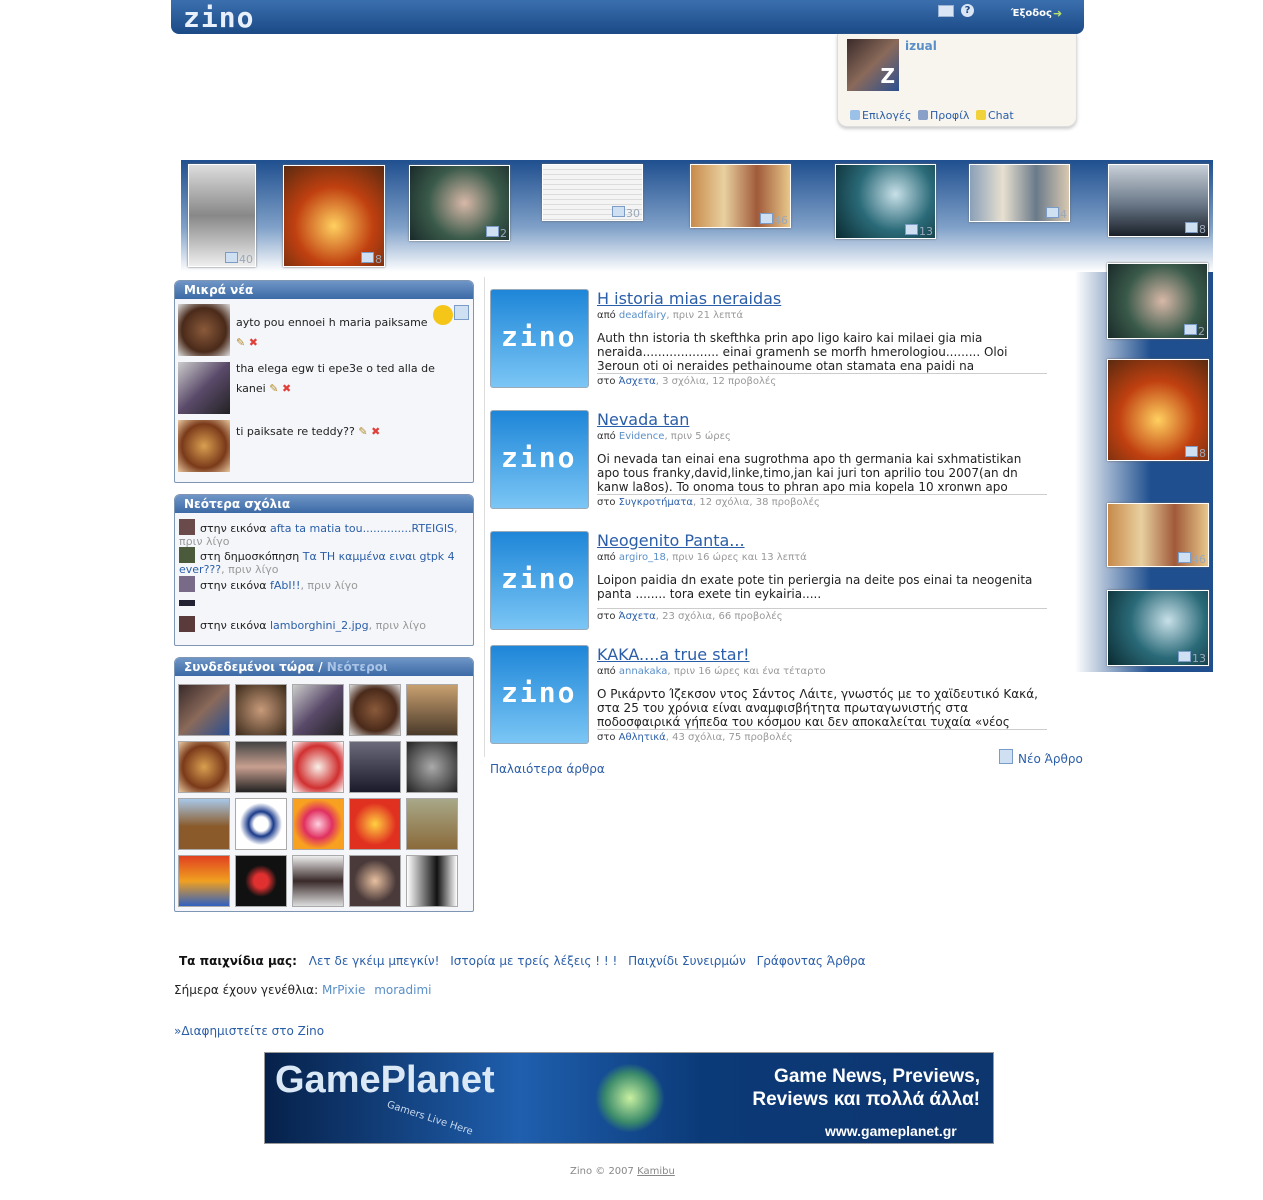 This screenshot has height=1200, width=1263. I want to click on banner-url: www.gameplanet.gr, so click(891, 1131).